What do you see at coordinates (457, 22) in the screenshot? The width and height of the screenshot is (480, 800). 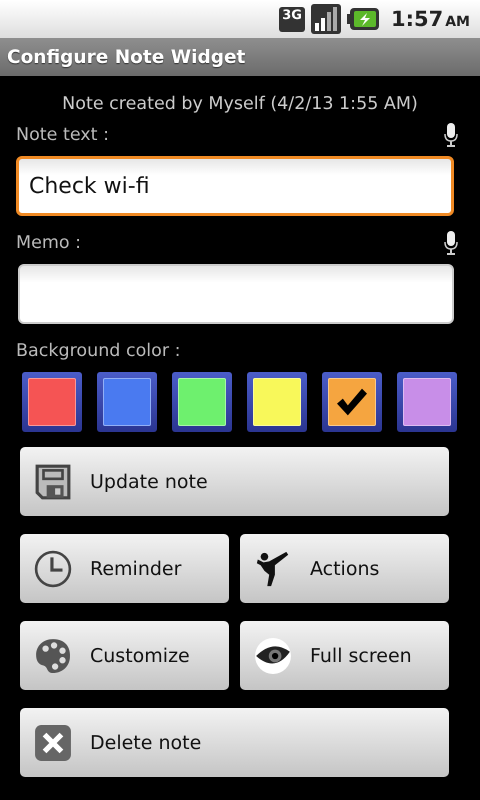 I see `clock-meridiem: AM` at bounding box center [457, 22].